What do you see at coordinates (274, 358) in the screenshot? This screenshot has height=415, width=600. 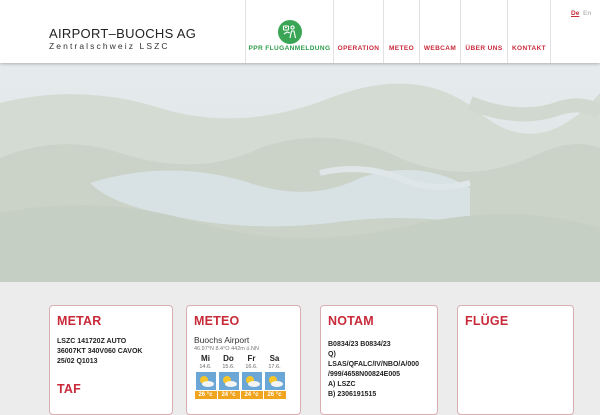 I see `forecast-day-name: Sa` at bounding box center [274, 358].